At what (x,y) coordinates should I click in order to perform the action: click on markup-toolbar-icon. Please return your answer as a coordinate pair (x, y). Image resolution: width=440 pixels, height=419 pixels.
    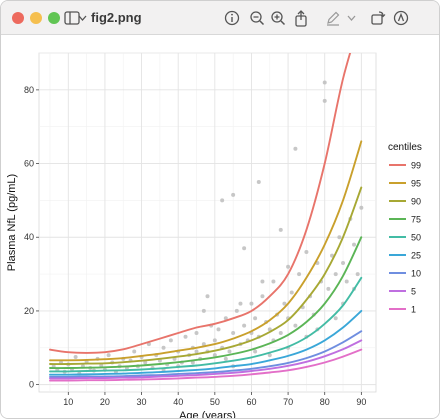
    Looking at the image, I should click on (401, 18).